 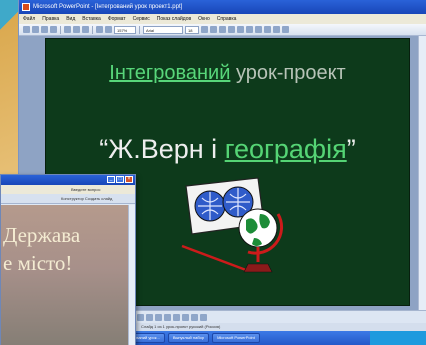 I want to click on new-icon, so click(x=26, y=29).